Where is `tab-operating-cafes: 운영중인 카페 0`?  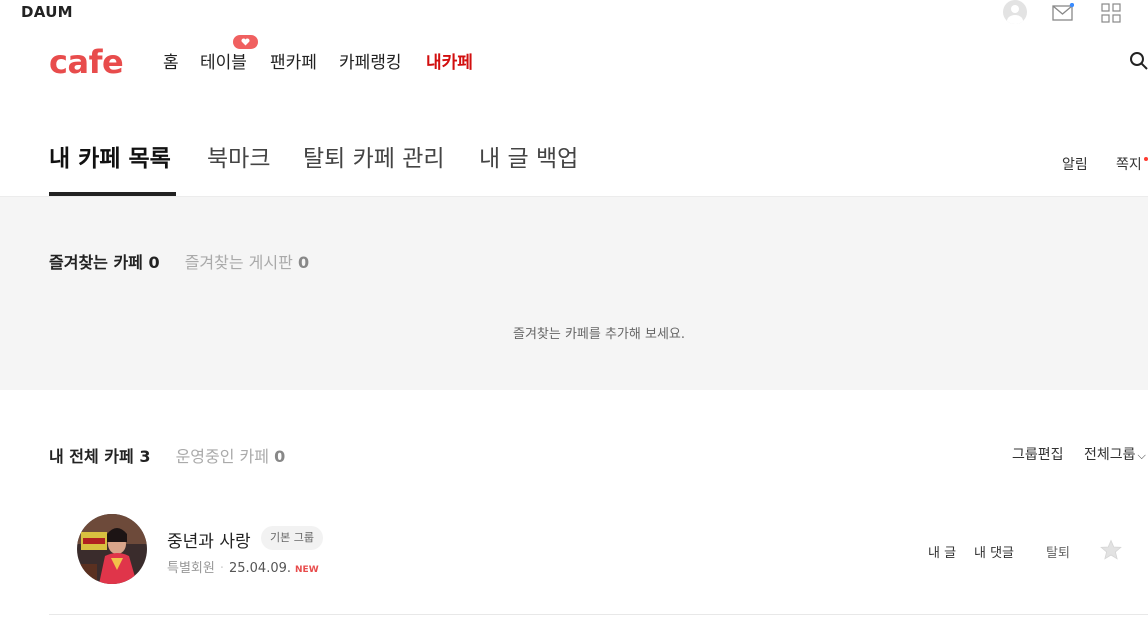 tab-operating-cafes: 운영중인 카페 0 is located at coordinates (231, 455).